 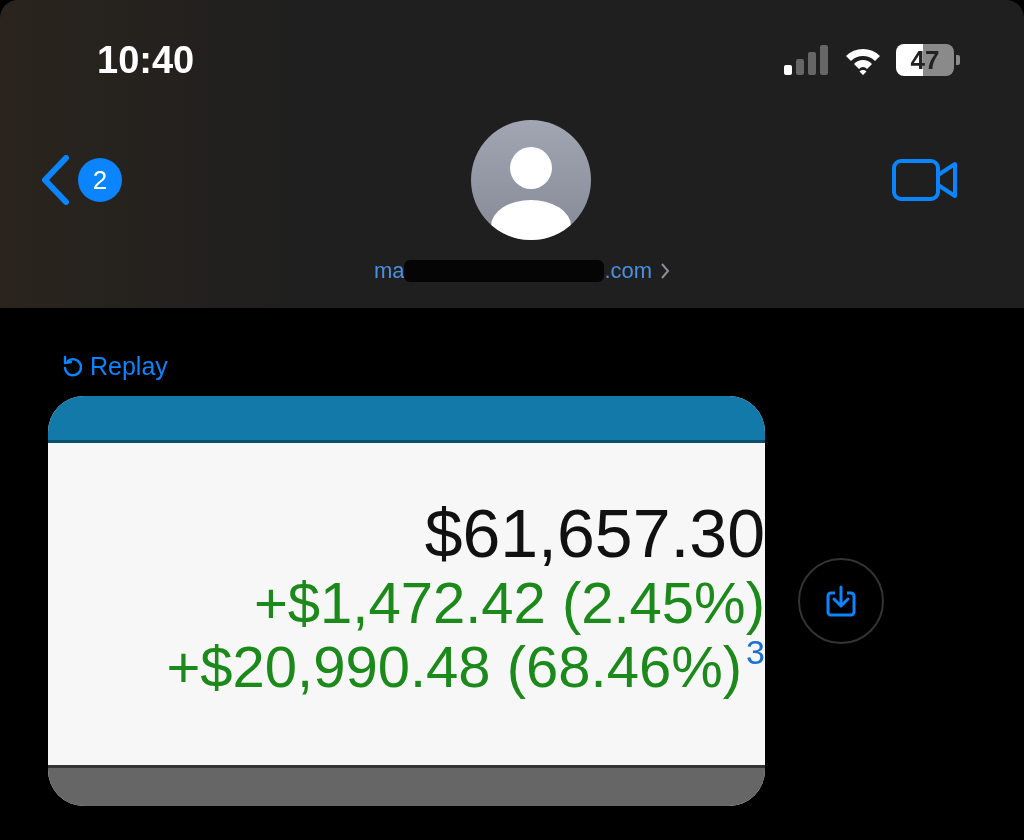 What do you see at coordinates (509, 603) in the screenshot?
I see `gain-value: +$1,472.42 (2.45%)` at bounding box center [509, 603].